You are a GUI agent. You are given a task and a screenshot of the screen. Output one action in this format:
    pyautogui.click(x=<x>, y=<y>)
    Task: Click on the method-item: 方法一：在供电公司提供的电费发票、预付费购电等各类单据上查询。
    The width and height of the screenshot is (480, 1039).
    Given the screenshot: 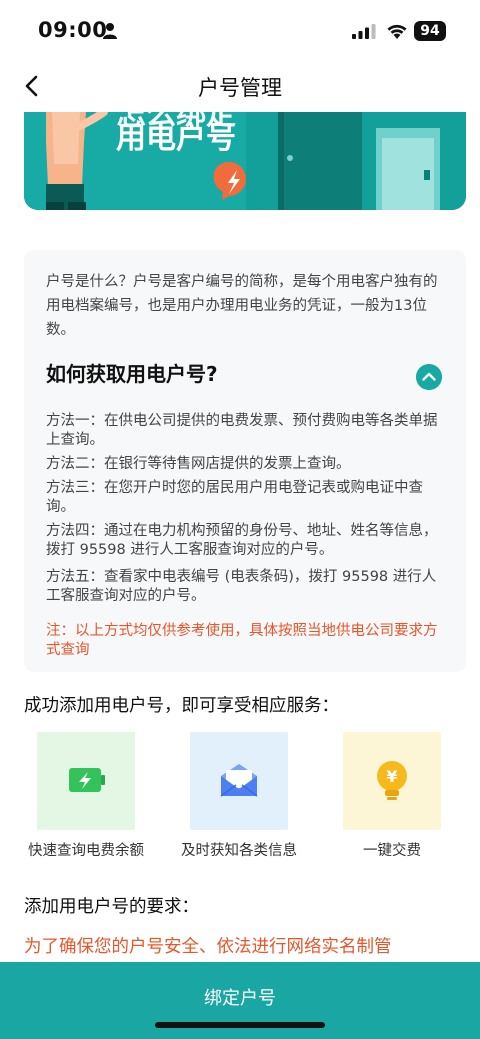 What is the action you would take?
    pyautogui.click(x=242, y=430)
    